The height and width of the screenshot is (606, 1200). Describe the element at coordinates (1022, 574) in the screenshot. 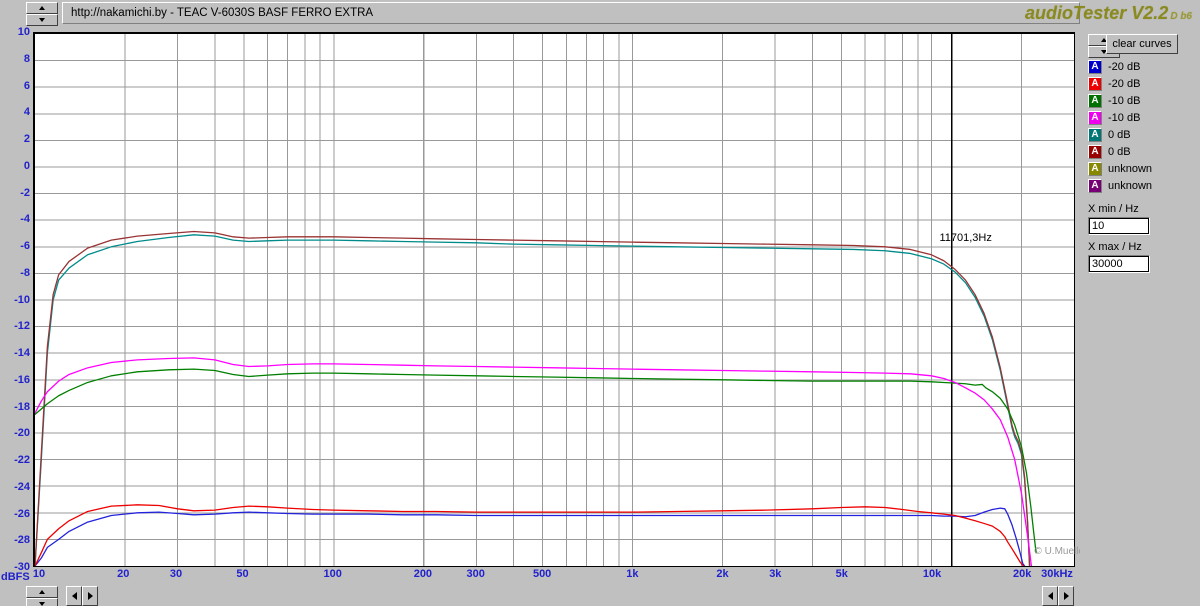

I see `x-axis-tick-label: 20k` at that location.